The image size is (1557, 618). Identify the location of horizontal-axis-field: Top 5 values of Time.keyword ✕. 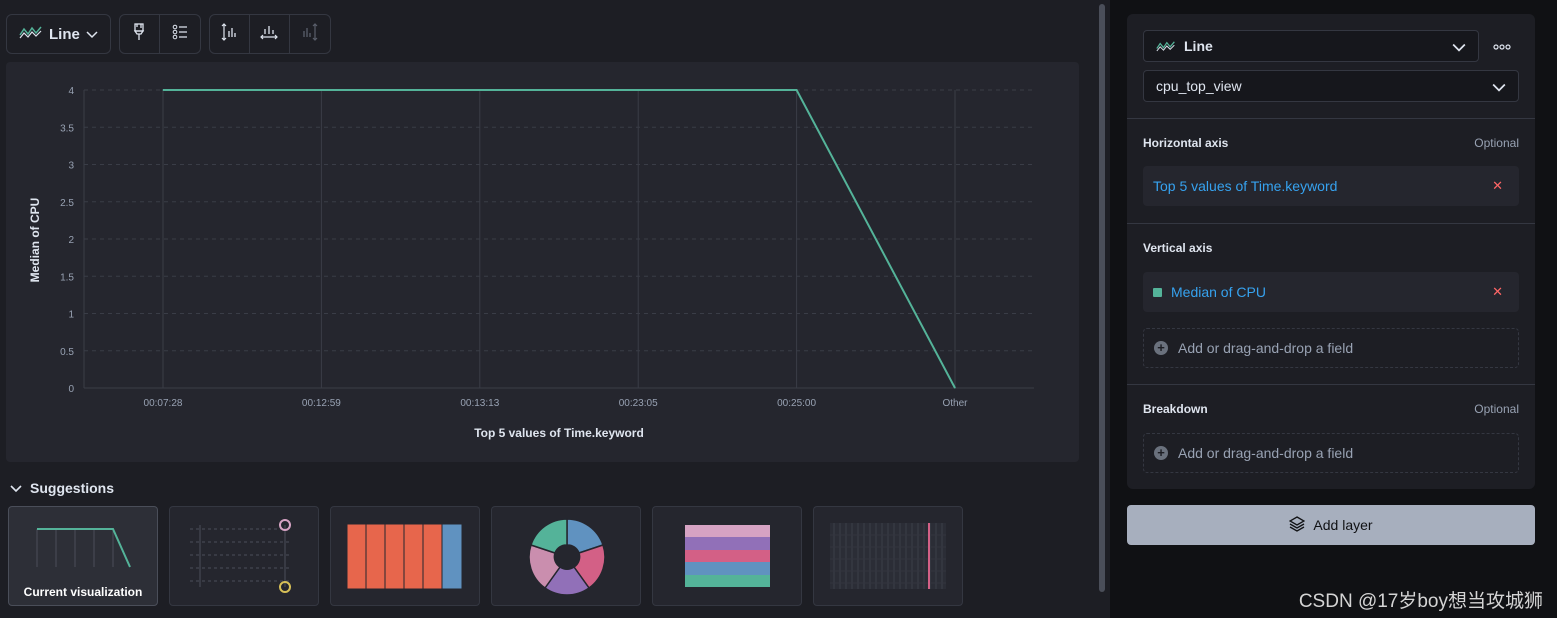
(1331, 186).